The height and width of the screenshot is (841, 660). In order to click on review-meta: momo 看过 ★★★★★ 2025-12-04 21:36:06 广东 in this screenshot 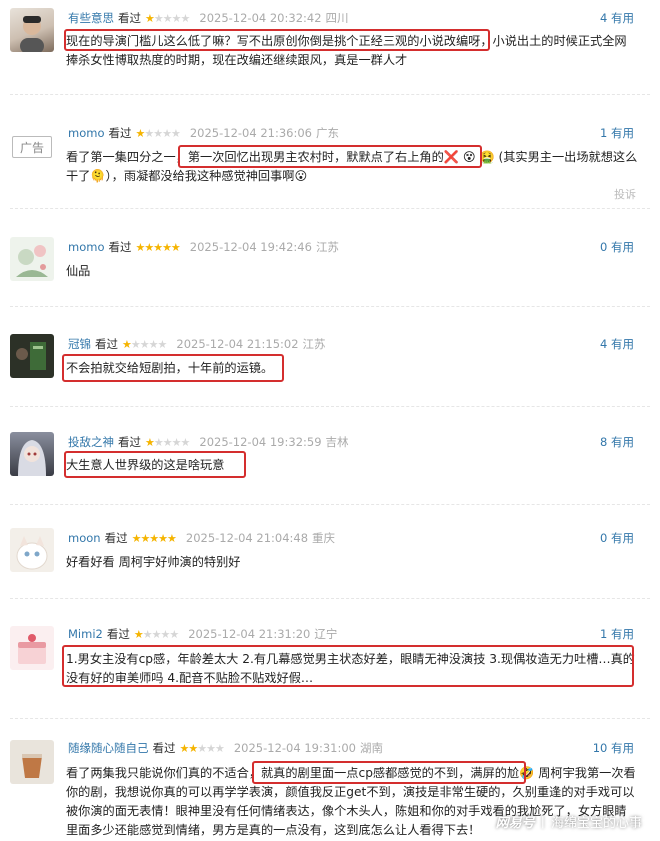, I will do `click(203, 133)`.